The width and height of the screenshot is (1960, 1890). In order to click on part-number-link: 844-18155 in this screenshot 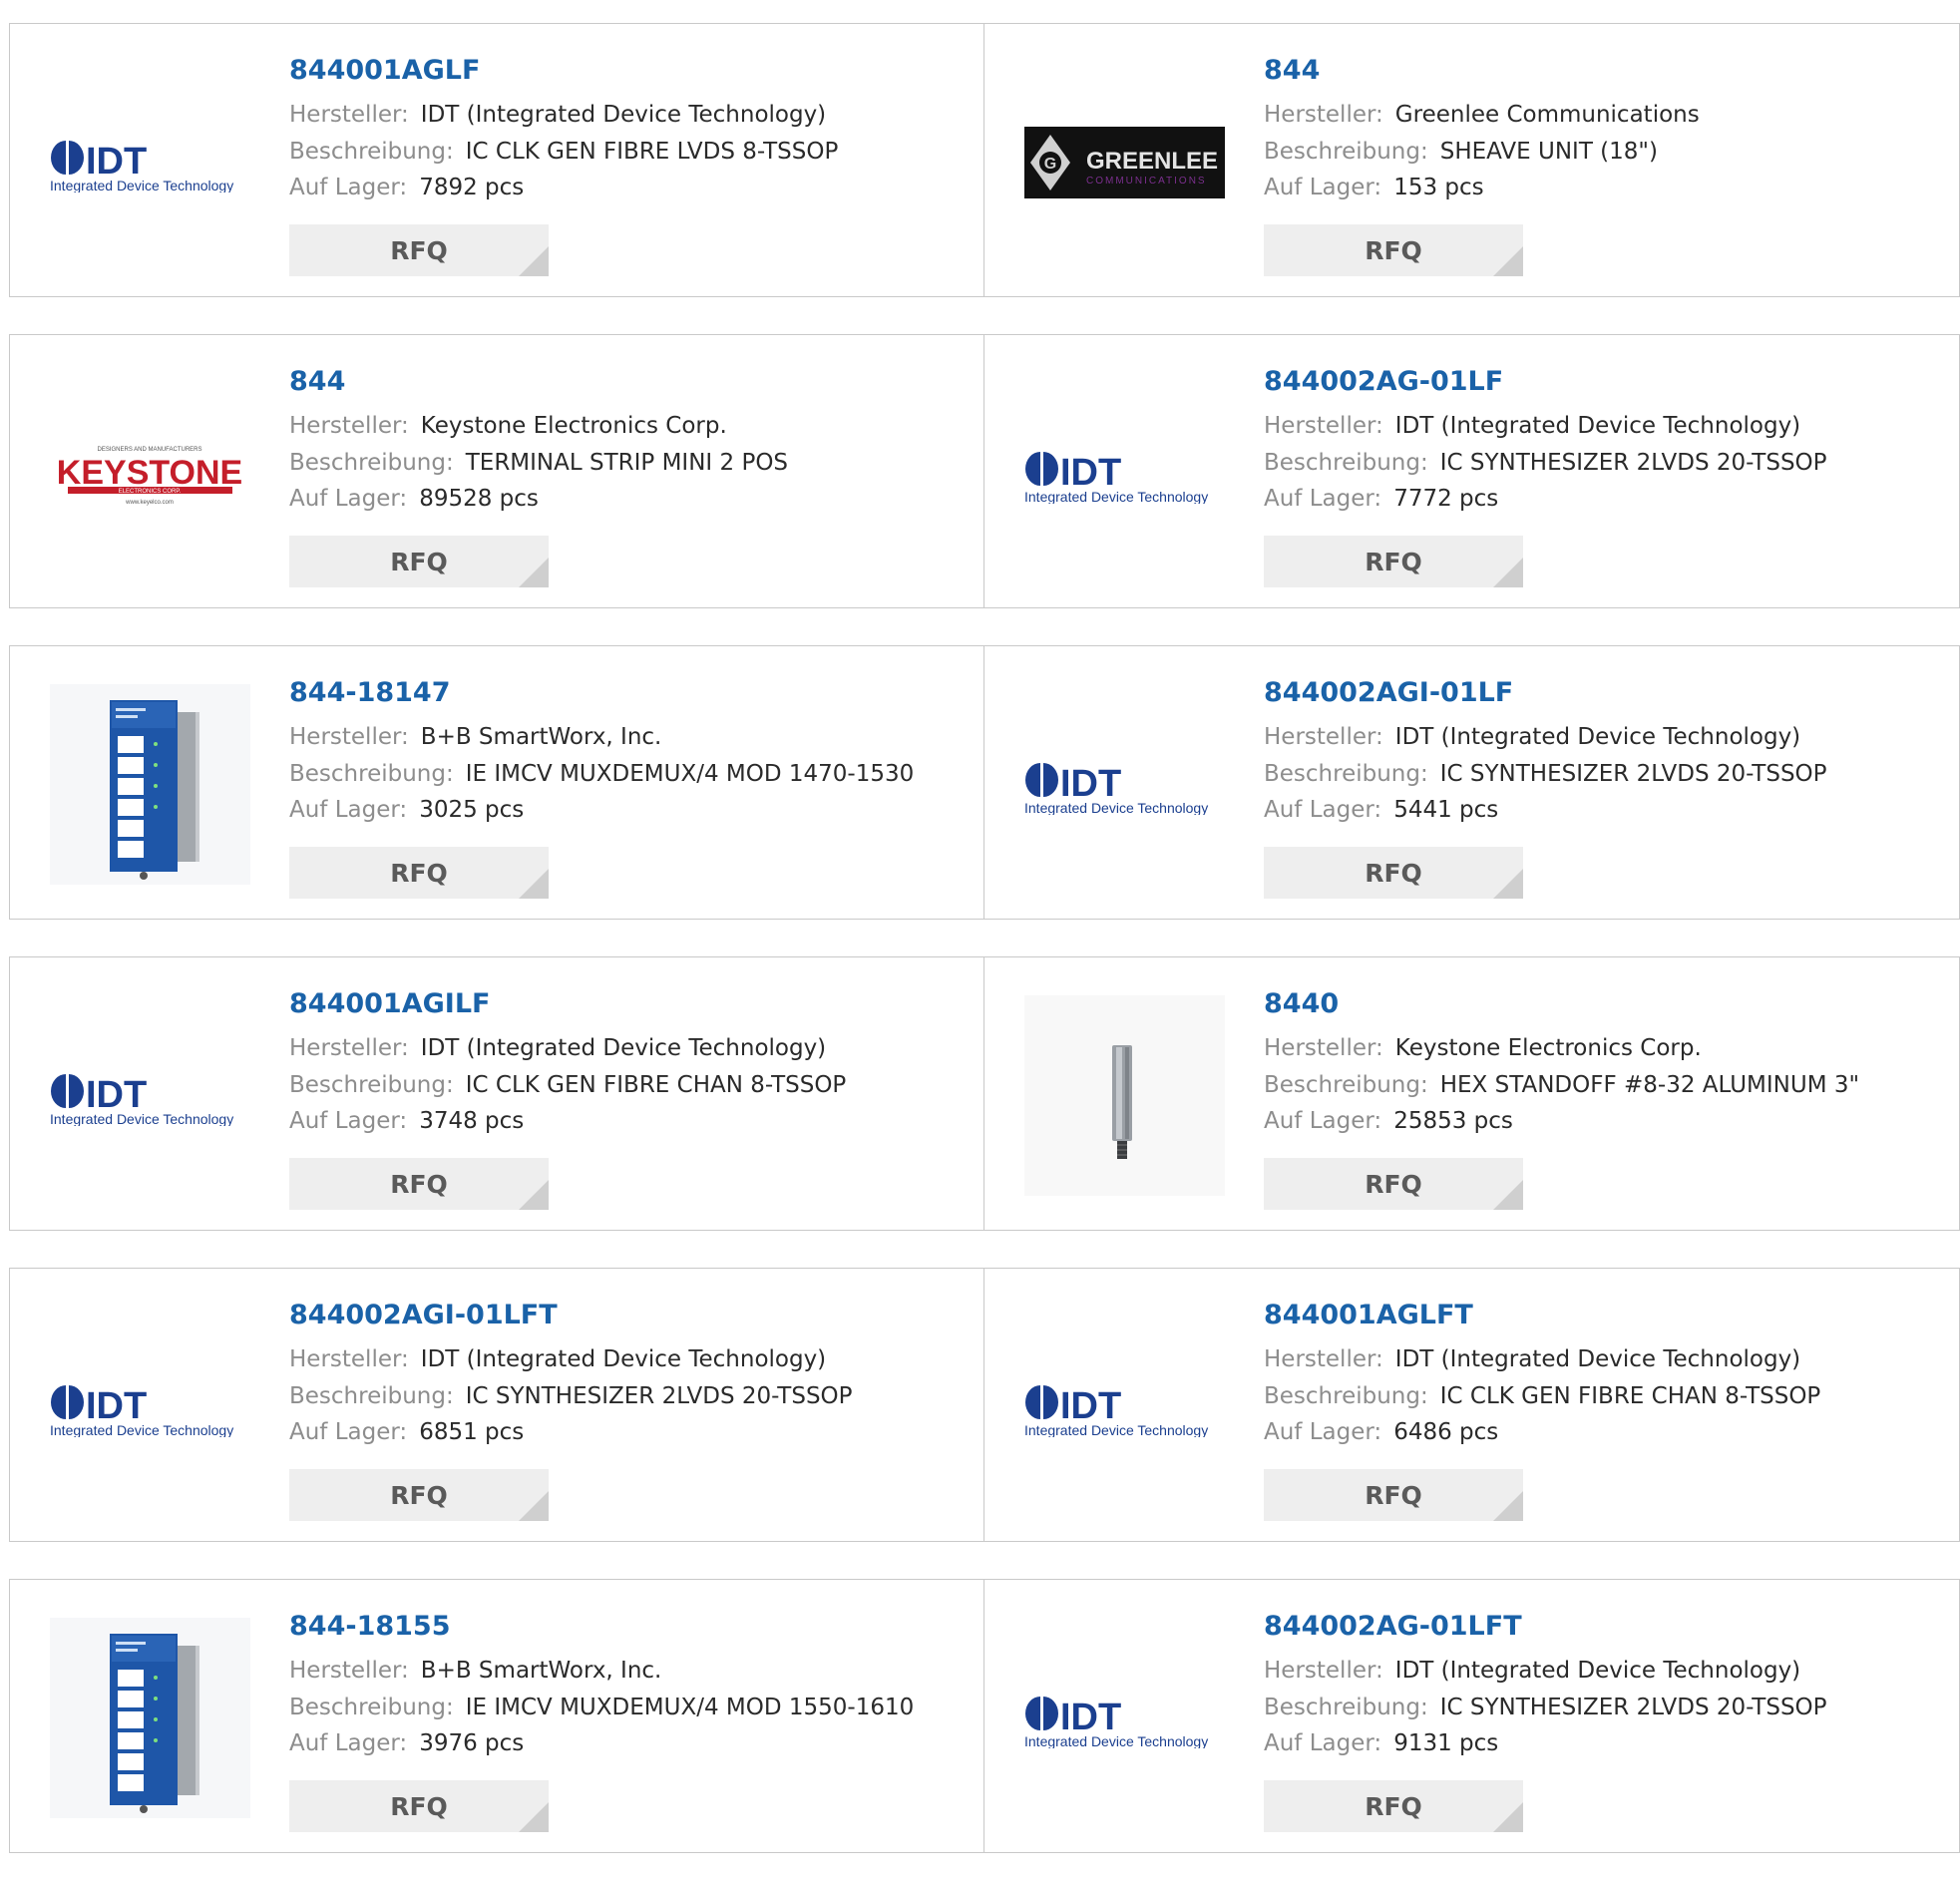, I will do `click(632, 1627)`.